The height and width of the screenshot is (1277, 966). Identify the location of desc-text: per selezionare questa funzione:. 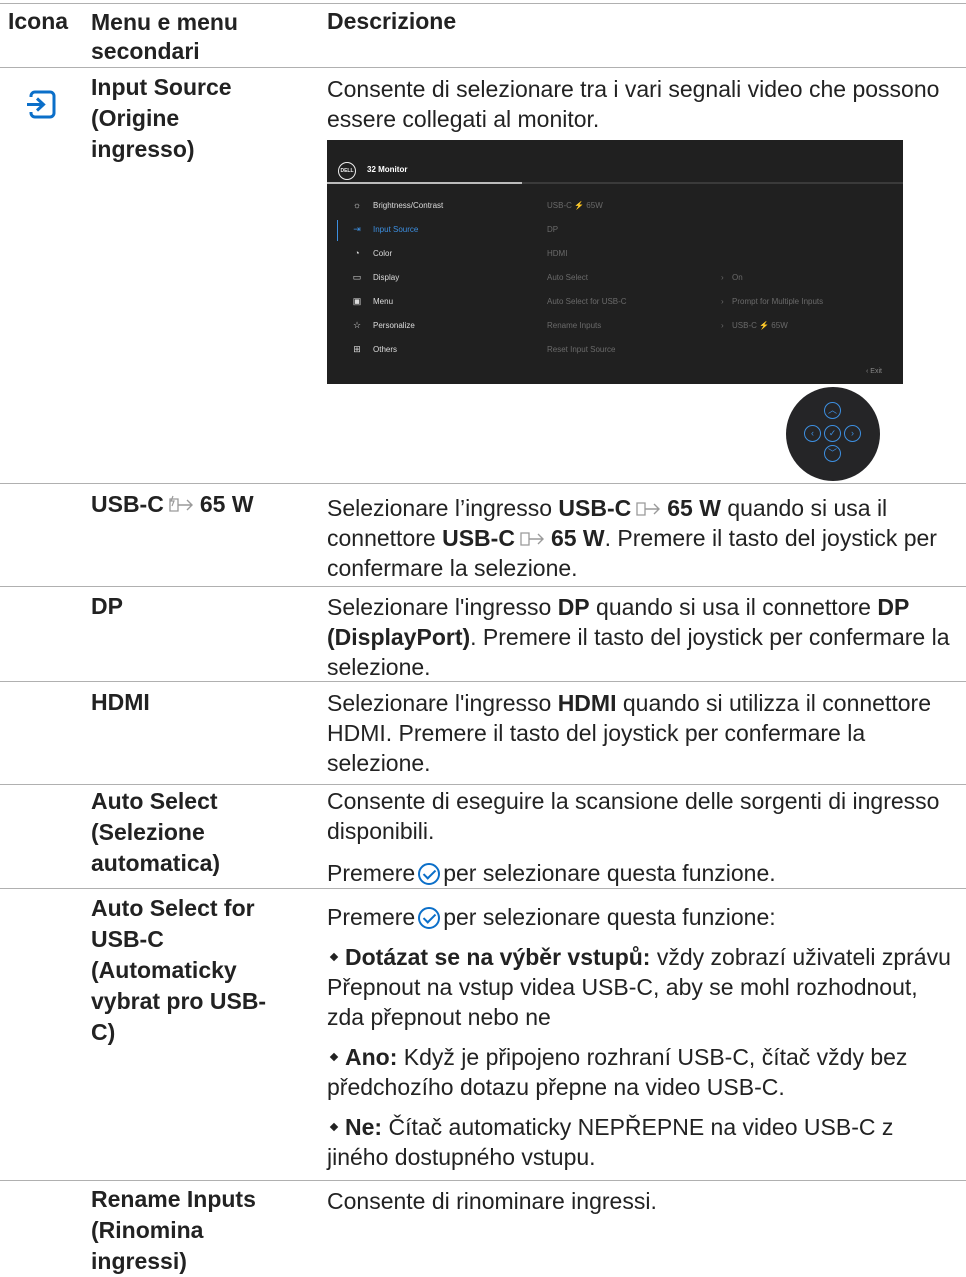
(609, 917).